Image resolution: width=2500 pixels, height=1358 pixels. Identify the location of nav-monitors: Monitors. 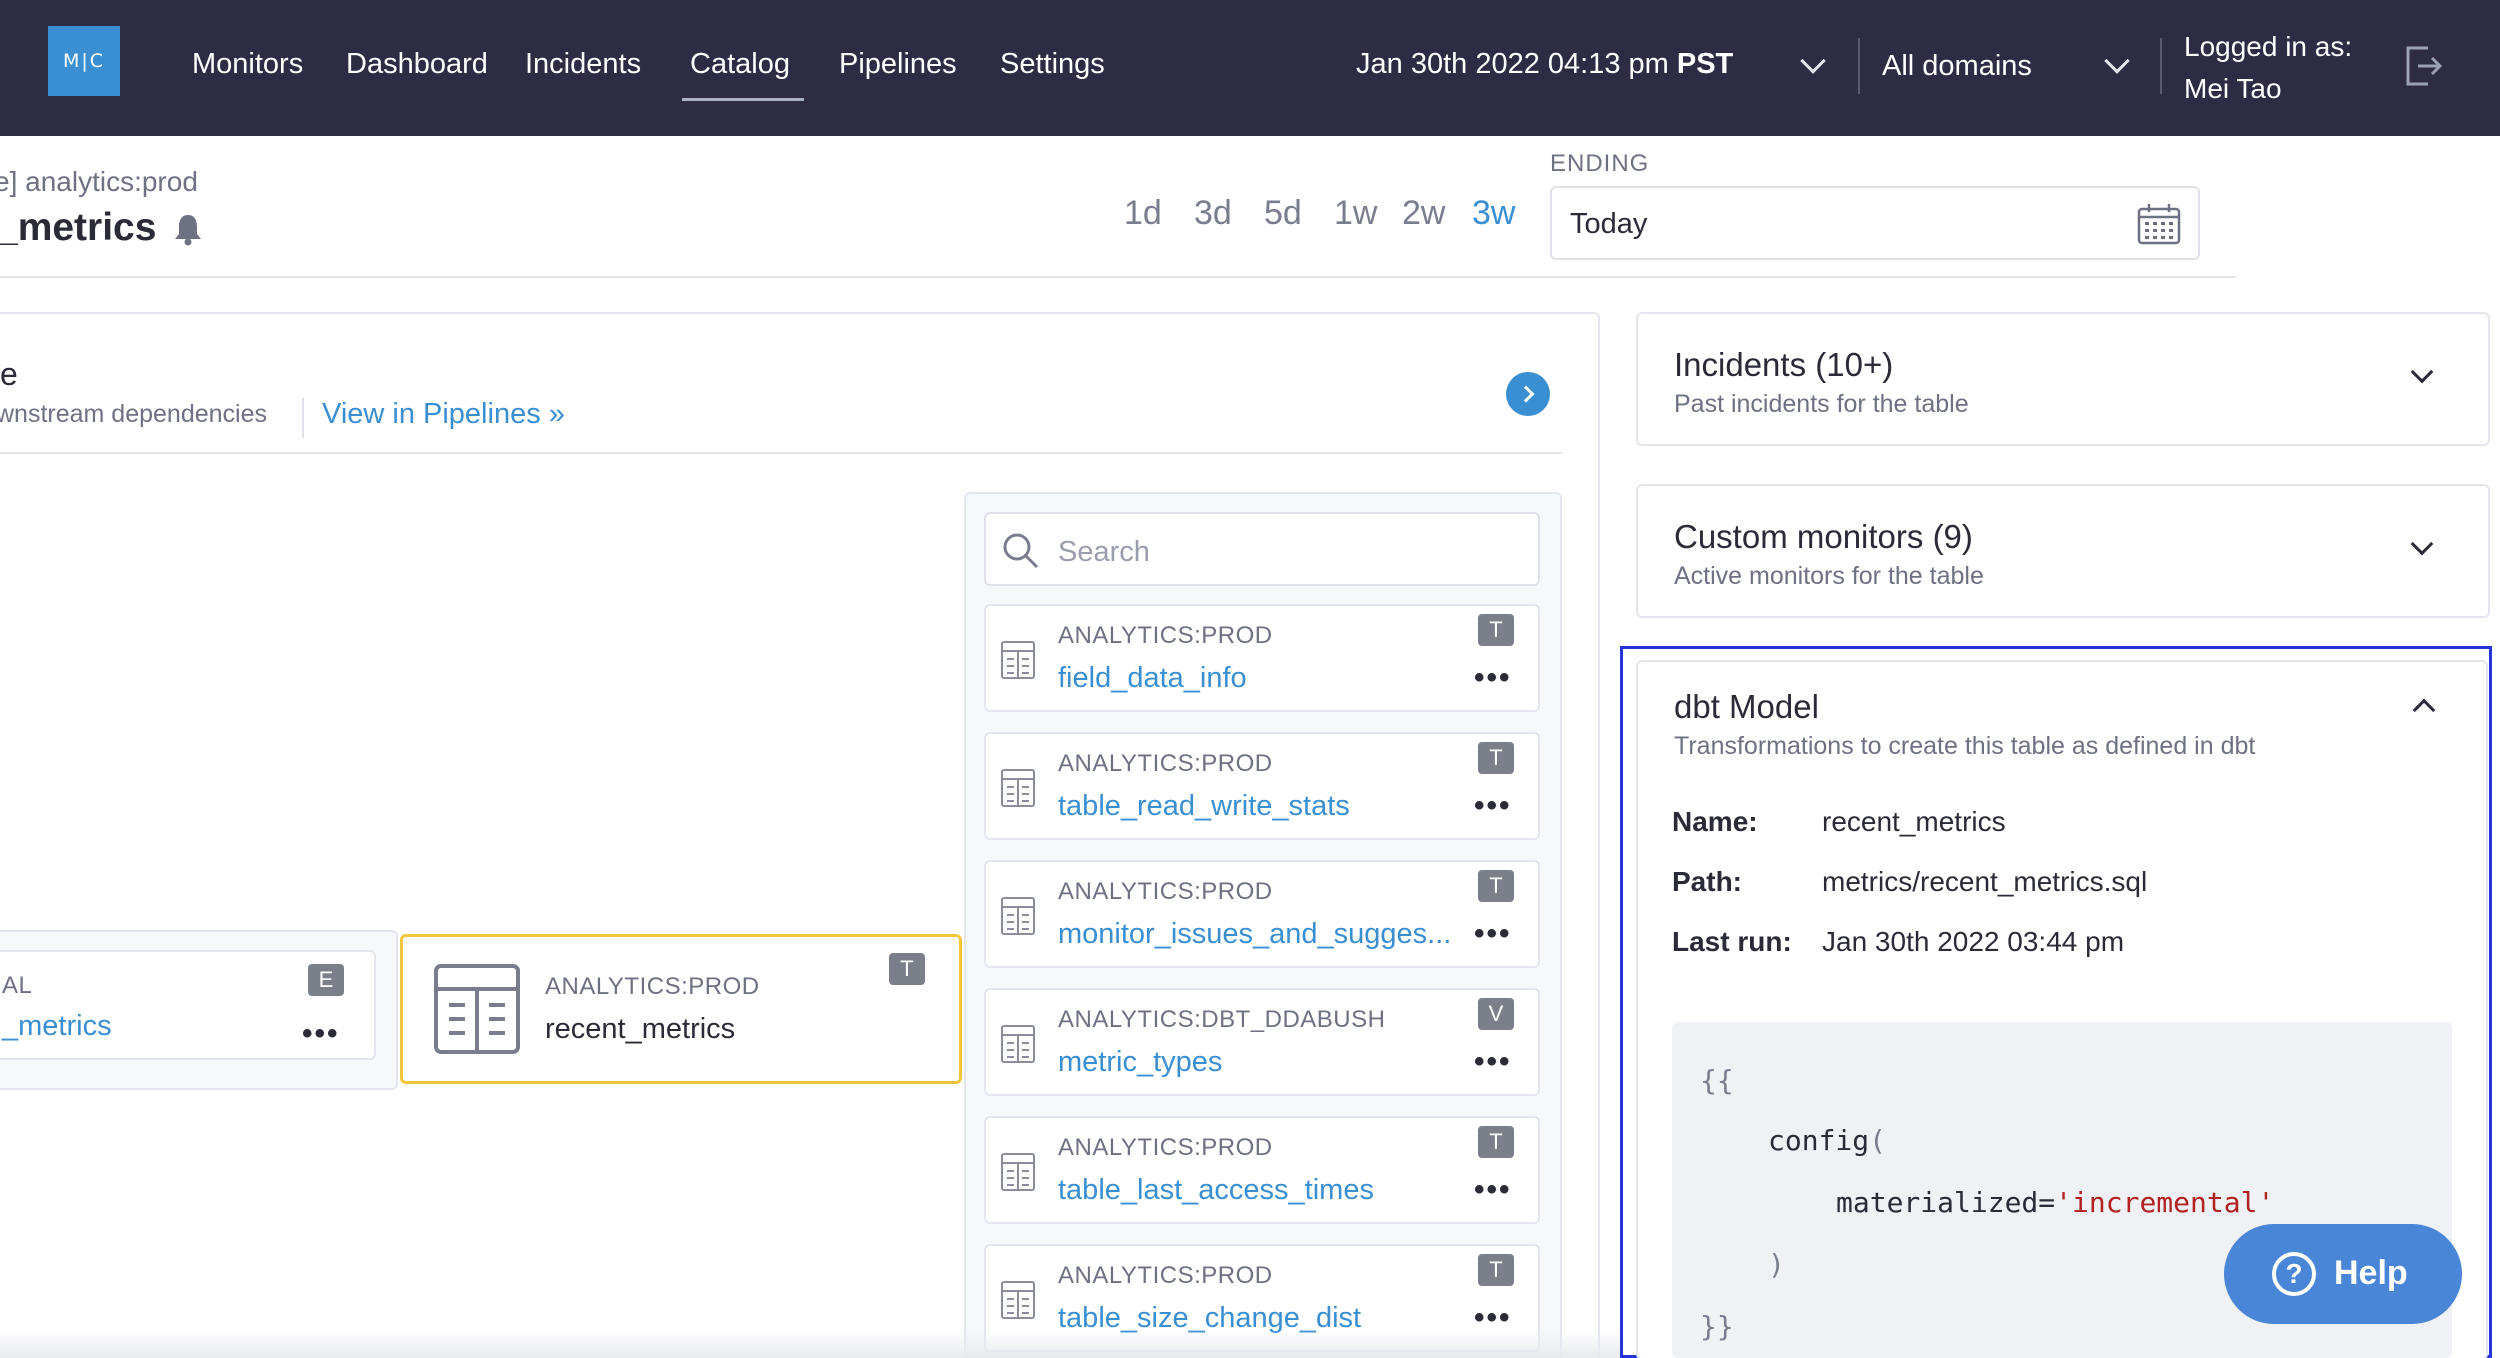
(247, 64).